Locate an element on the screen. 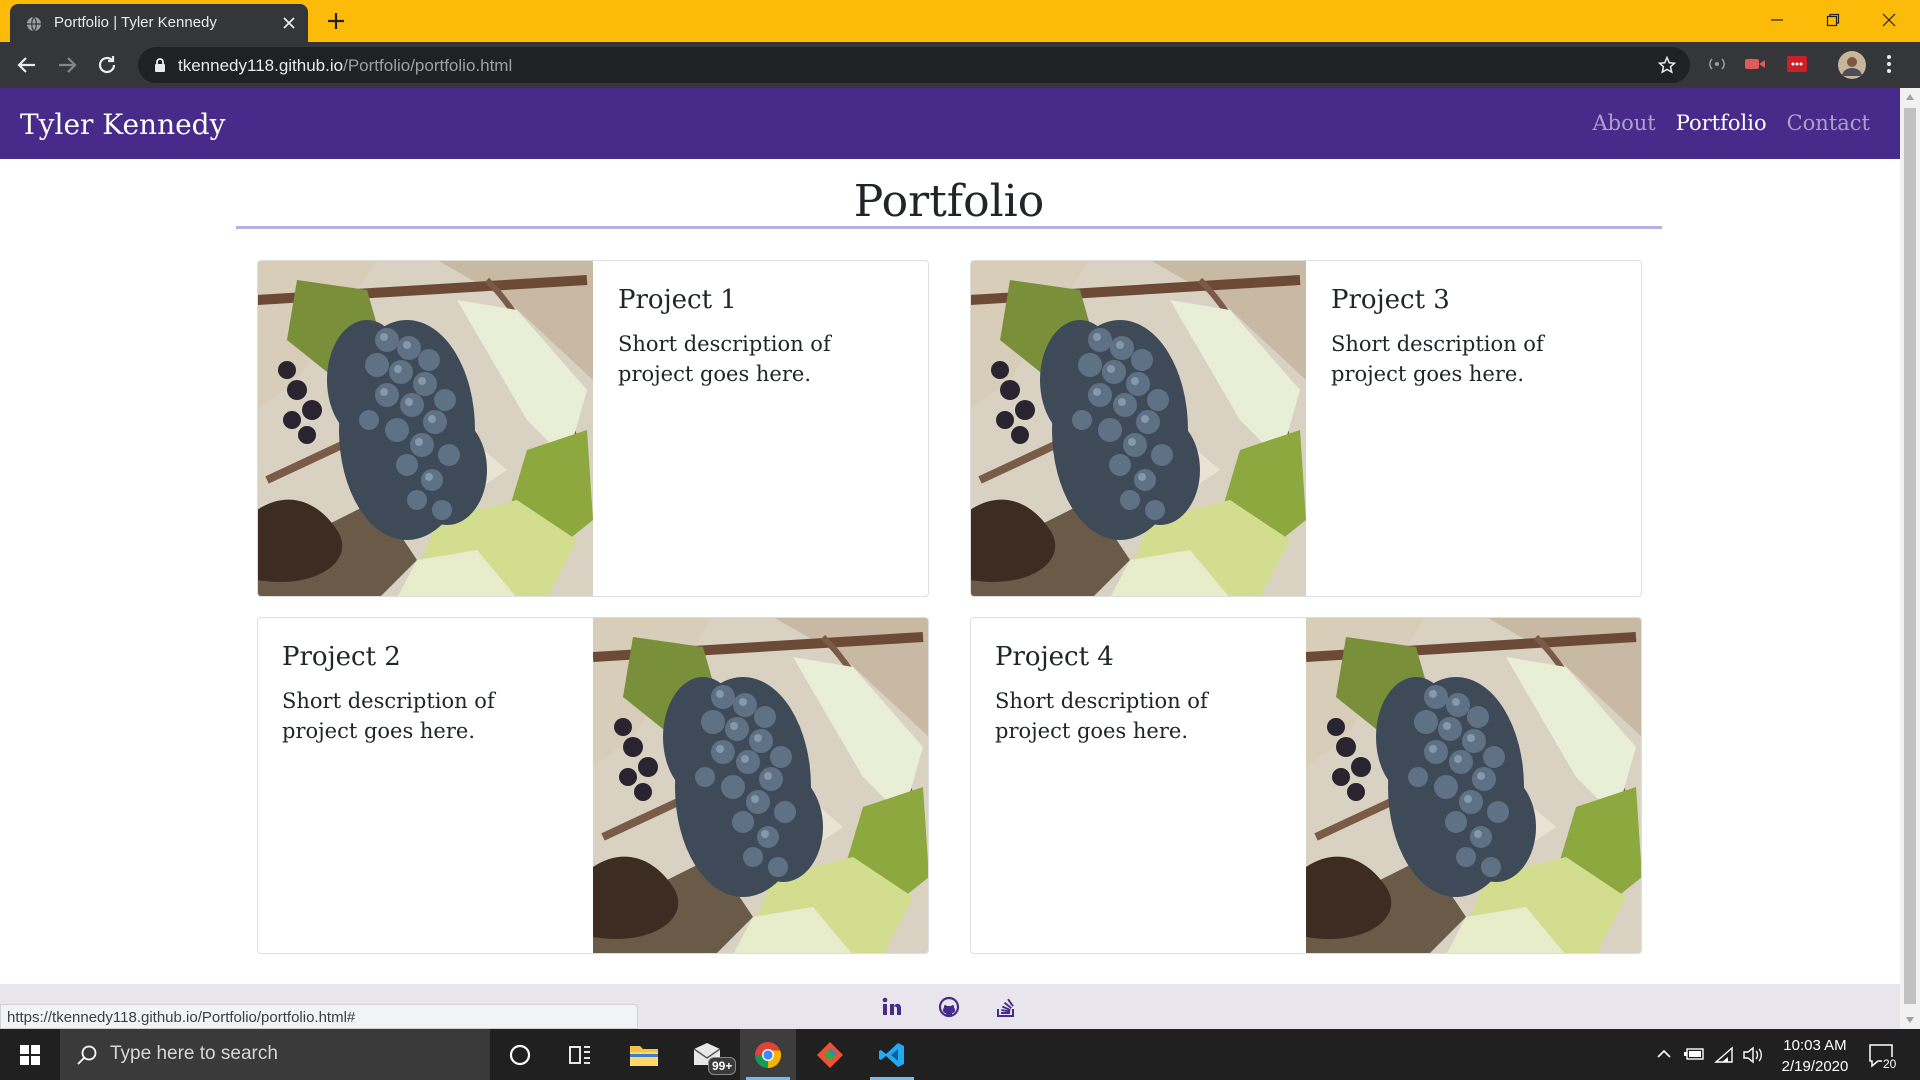 Image resolution: width=1920 pixels, height=1080 pixels. vscode-icon is located at coordinates (891, 1055).